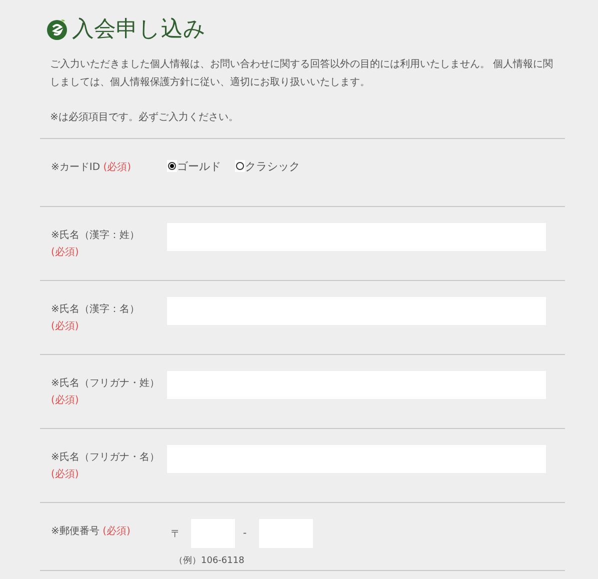 The width and height of the screenshot is (598, 579). What do you see at coordinates (194, 165) in the screenshot?
I see `radio-option: ゴールド` at bounding box center [194, 165].